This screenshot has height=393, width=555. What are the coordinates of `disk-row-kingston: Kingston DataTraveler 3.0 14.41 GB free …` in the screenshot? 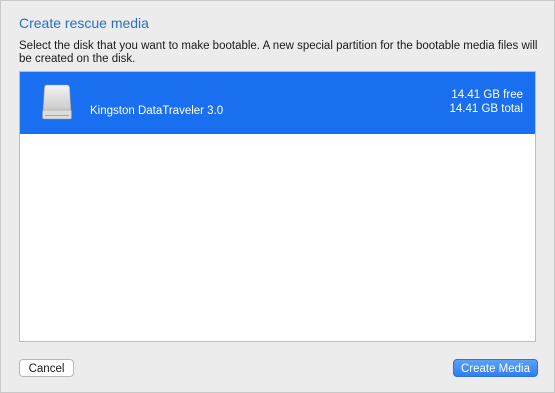 It's located at (277, 103).